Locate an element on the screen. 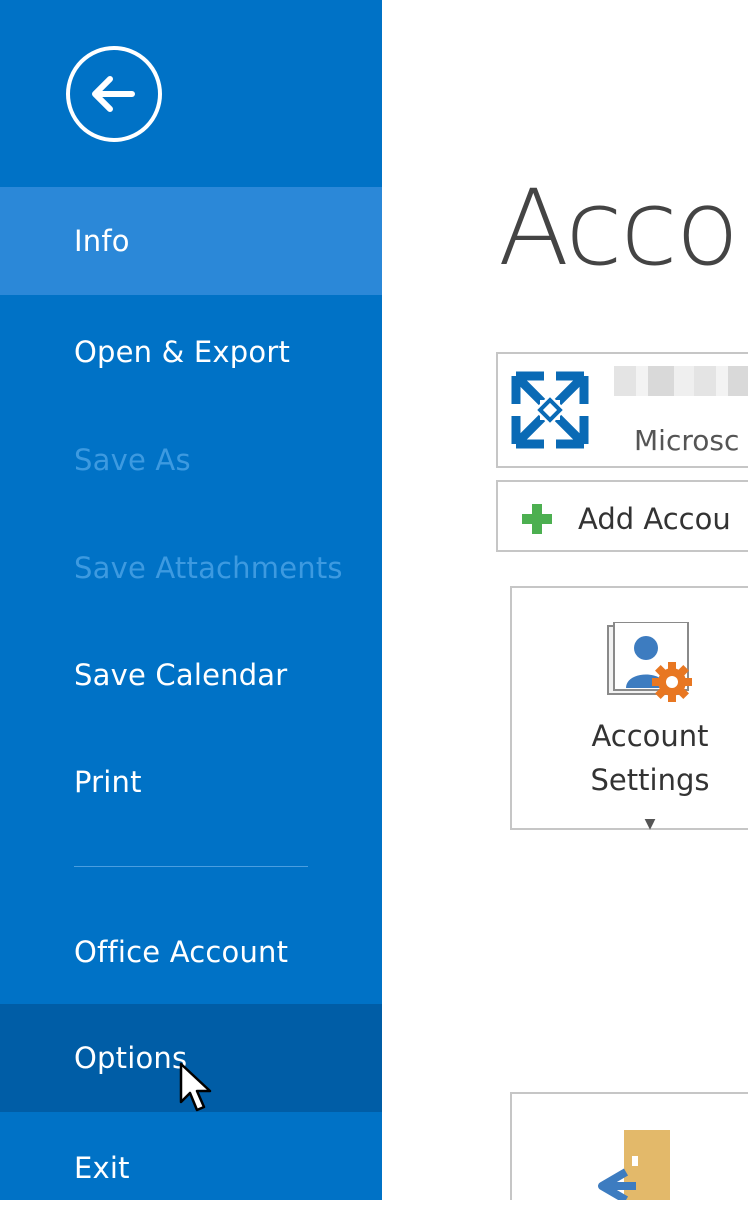 Image resolution: width=748 pixels, height=1222 pixels. account-settings-line1: Account is located at coordinates (650, 736).